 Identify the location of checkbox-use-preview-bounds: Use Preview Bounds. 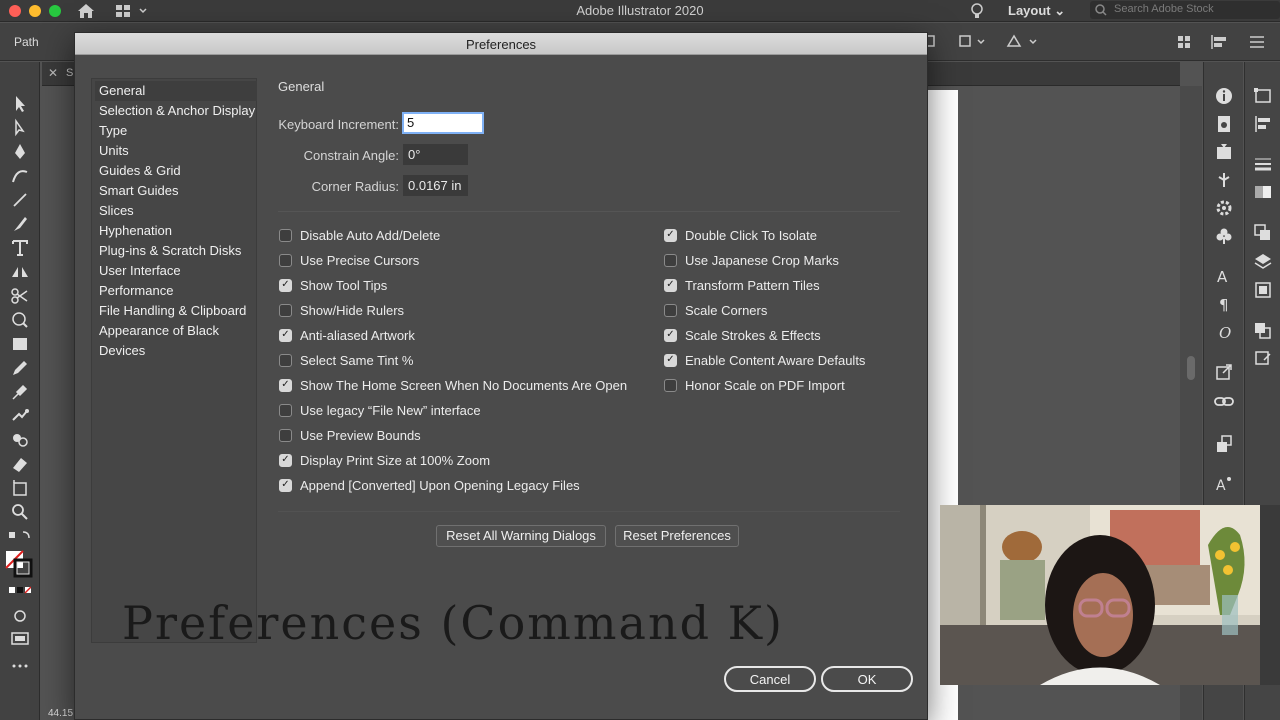
(350, 435).